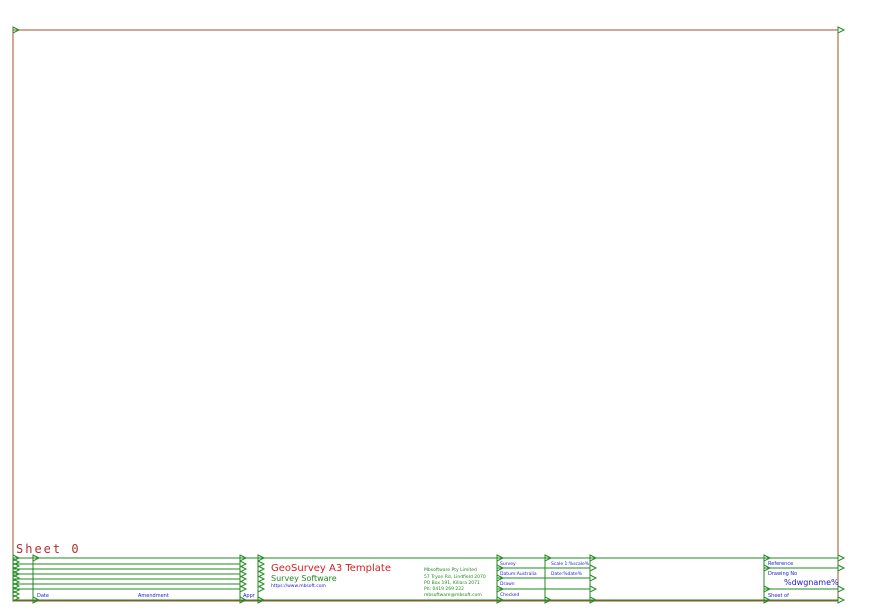  I want to click on revision-col-date: Date, so click(43, 596).